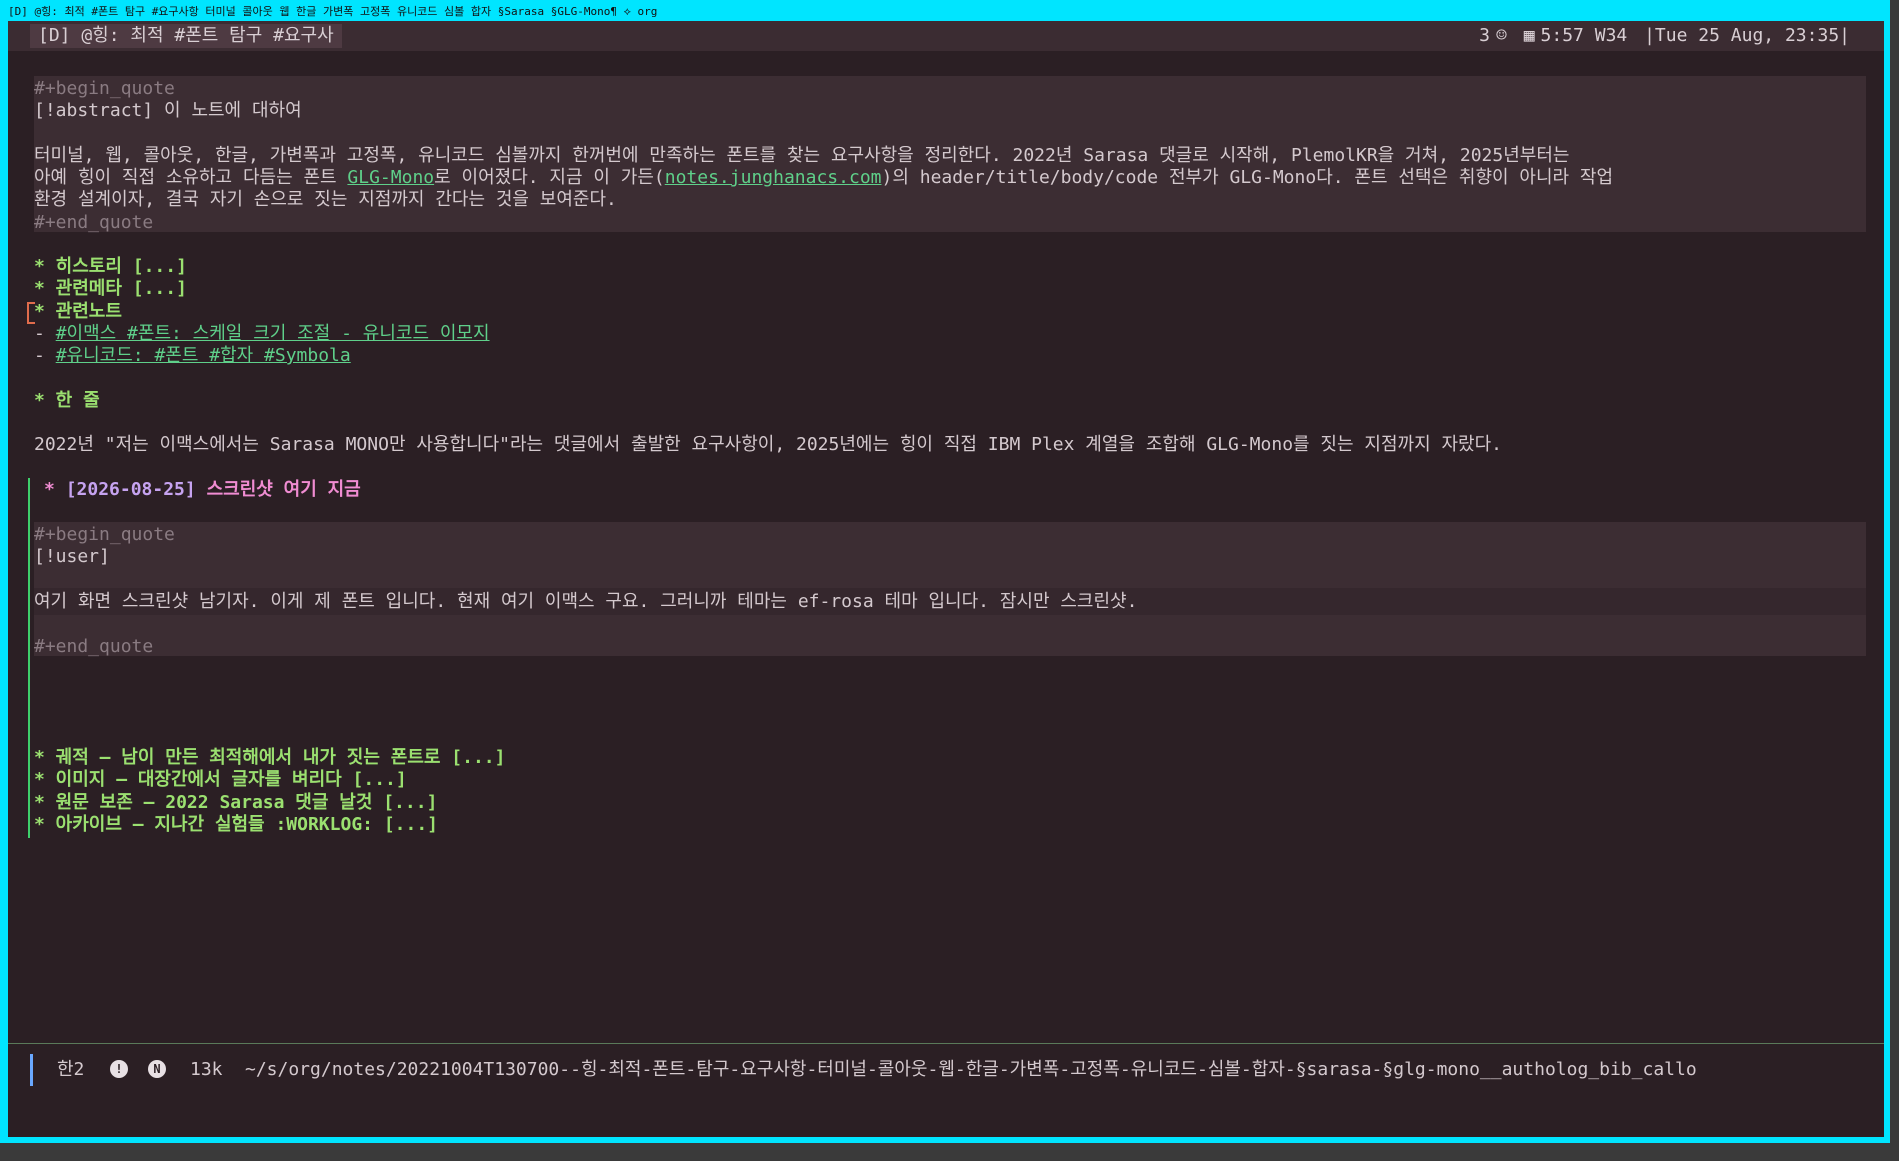 This screenshot has width=1899, height=1161. I want to click on smiley-icon: ☺, so click(1501, 35).